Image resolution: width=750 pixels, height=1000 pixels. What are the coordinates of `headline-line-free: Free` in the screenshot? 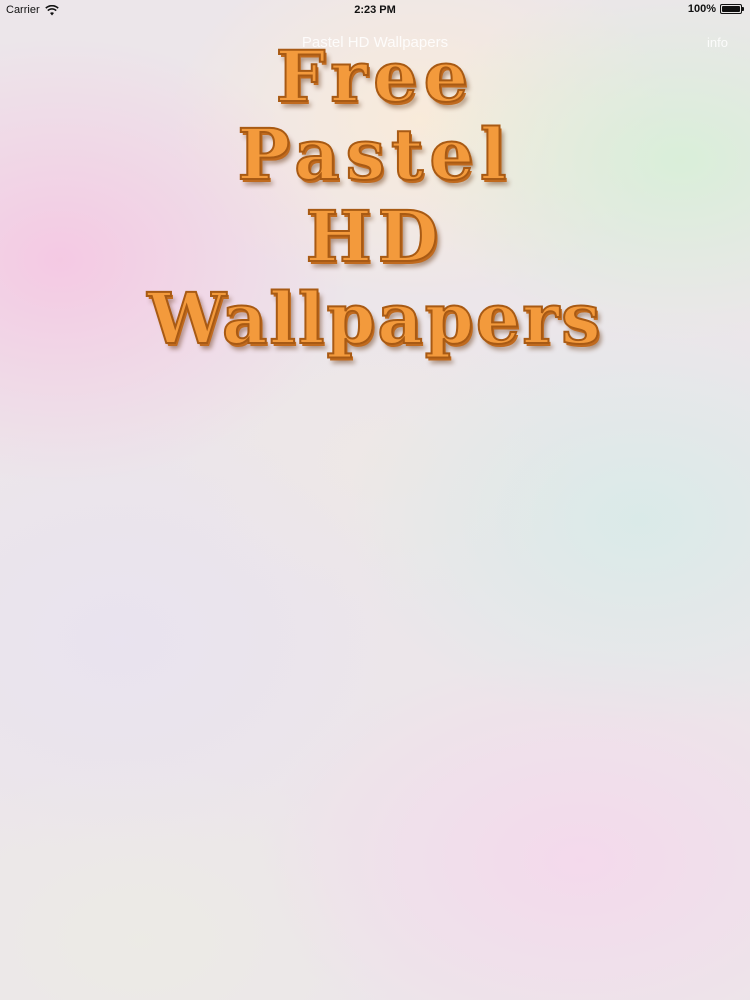 It's located at (375, 76).